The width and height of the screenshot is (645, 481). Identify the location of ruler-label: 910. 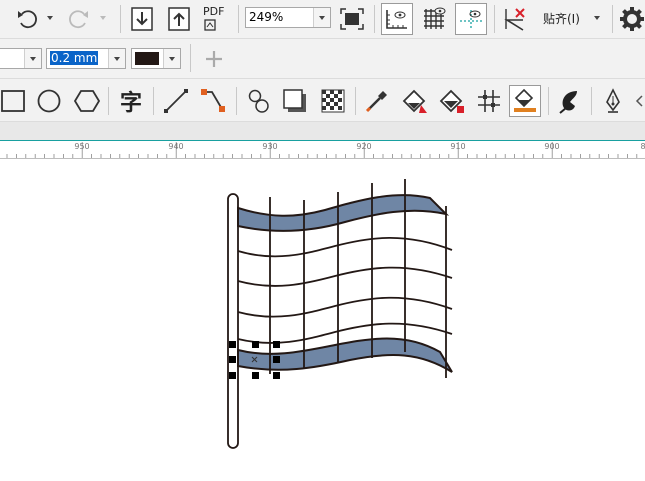
(458, 146).